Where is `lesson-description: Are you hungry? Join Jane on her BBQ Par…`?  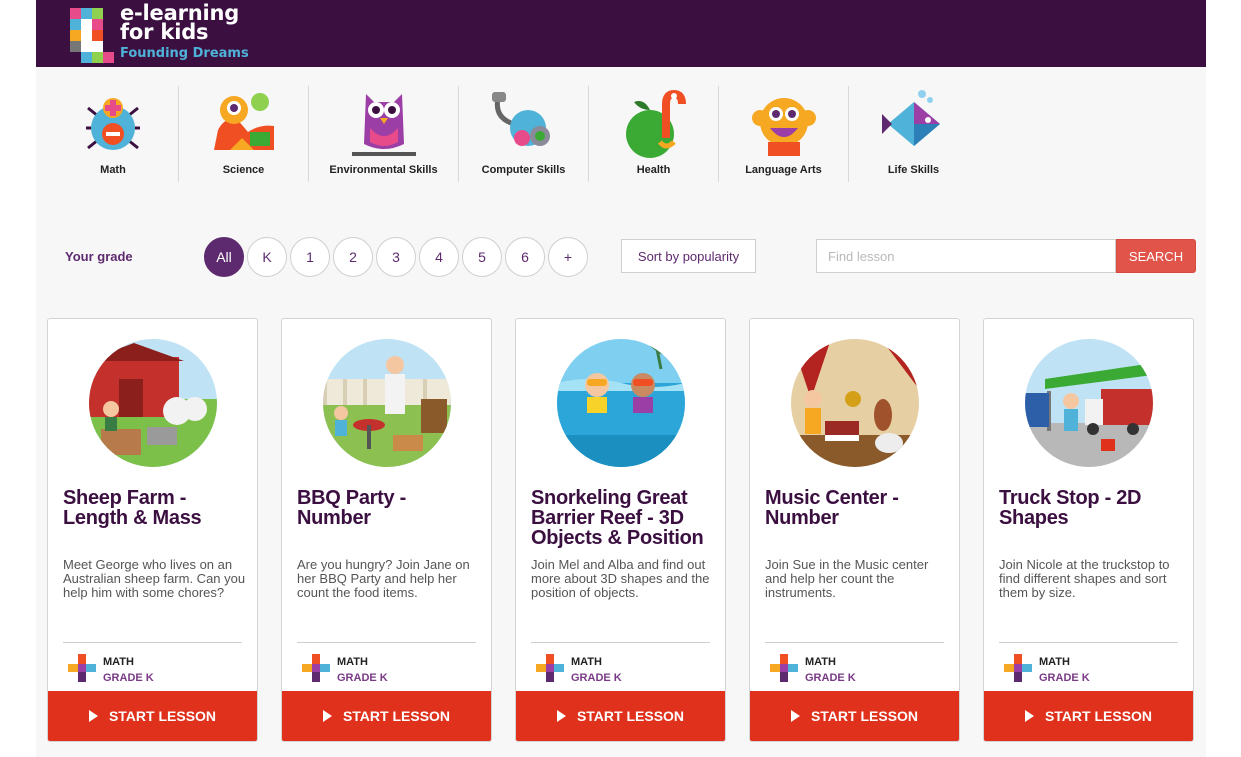 lesson-description: Are you hungry? Join Jane on her BBQ Par… is located at coordinates (383, 578).